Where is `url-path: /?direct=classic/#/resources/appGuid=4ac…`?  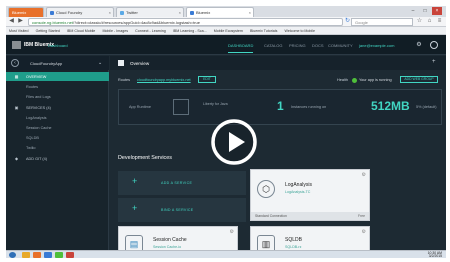
url-path: /?direct=classic/#/resources/appGuid=4ac… is located at coordinates (136, 22).